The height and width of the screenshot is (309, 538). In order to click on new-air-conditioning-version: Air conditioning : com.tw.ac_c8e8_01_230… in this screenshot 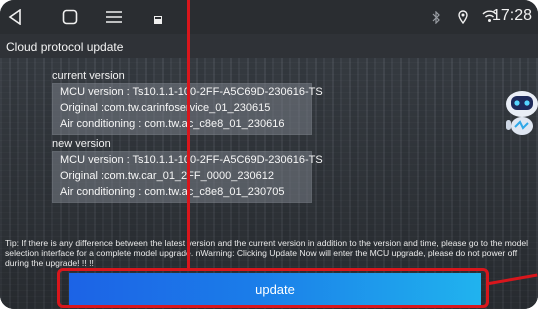, I will do `click(172, 192)`.